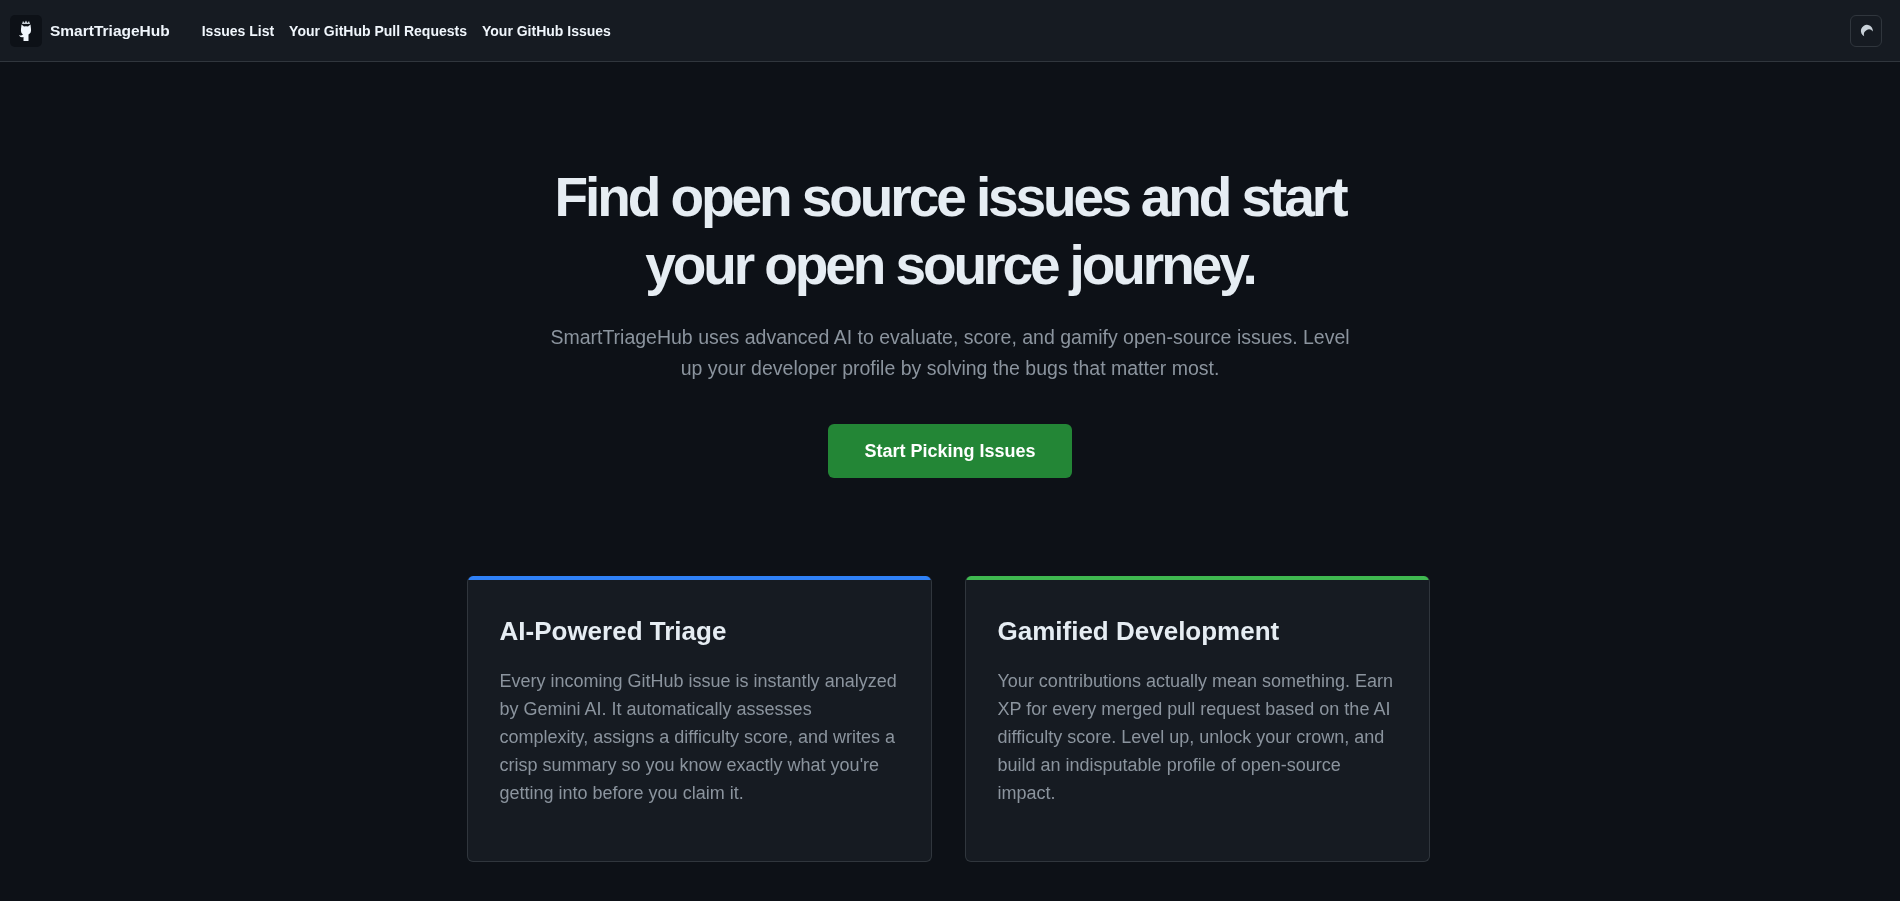 This screenshot has width=1900, height=901. Describe the element at coordinates (950, 353) in the screenshot. I see `hero-description: SmartTriageHub uses advanced AI to evaluate, score, and gamify open-source issues. Level up your developer profile by solving the bugs that matter most.` at that location.